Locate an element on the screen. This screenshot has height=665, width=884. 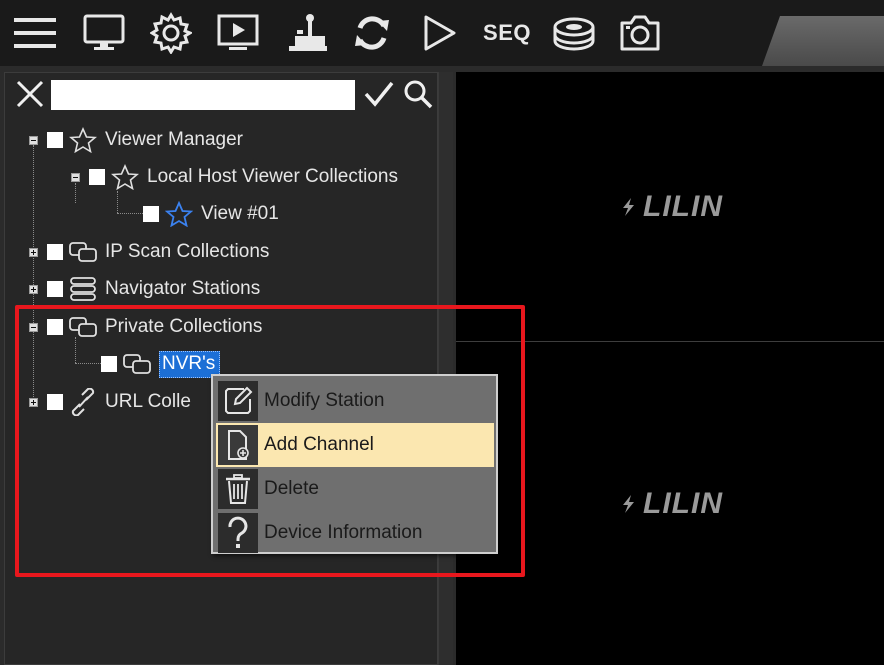
close-icon is located at coordinates (30, 94).